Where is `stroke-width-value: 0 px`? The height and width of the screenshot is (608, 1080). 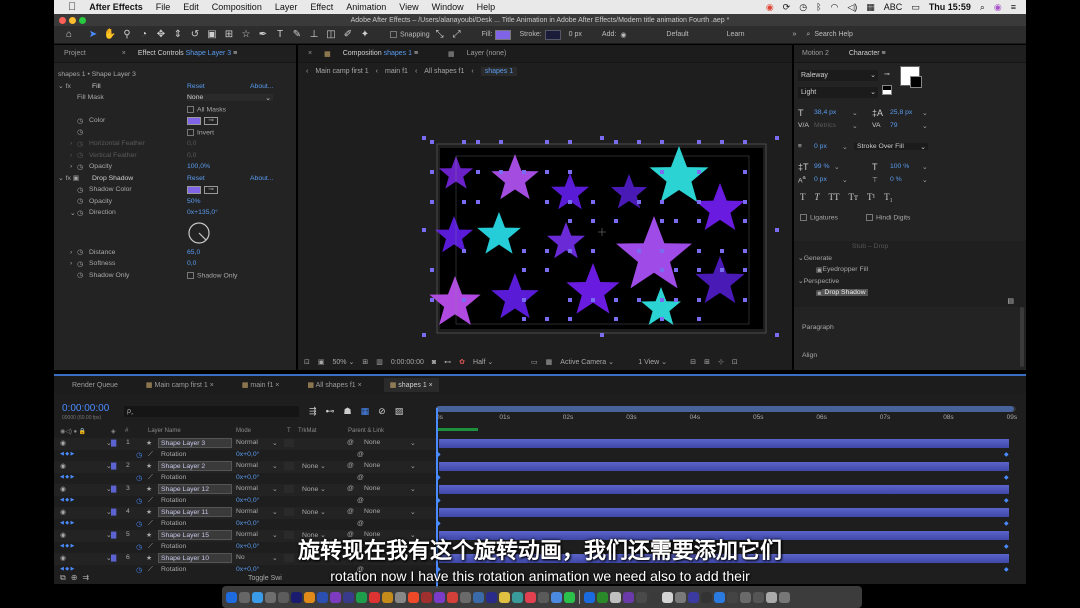 stroke-width-value: 0 px is located at coordinates (575, 34).